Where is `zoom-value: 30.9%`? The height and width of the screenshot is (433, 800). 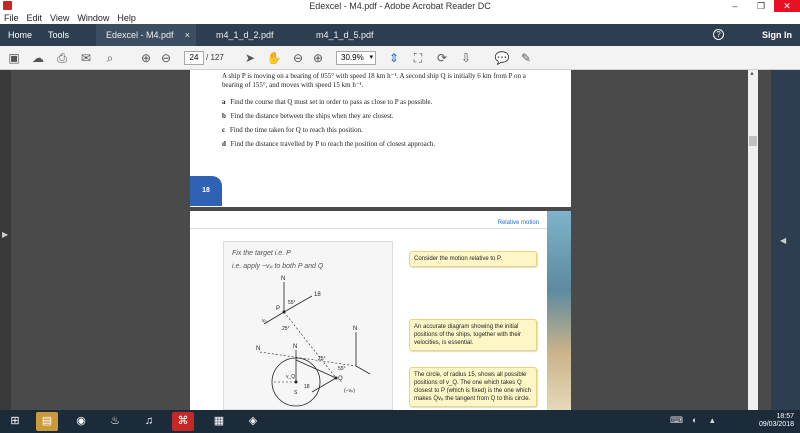
zoom-value: 30.9% is located at coordinates (352, 57).